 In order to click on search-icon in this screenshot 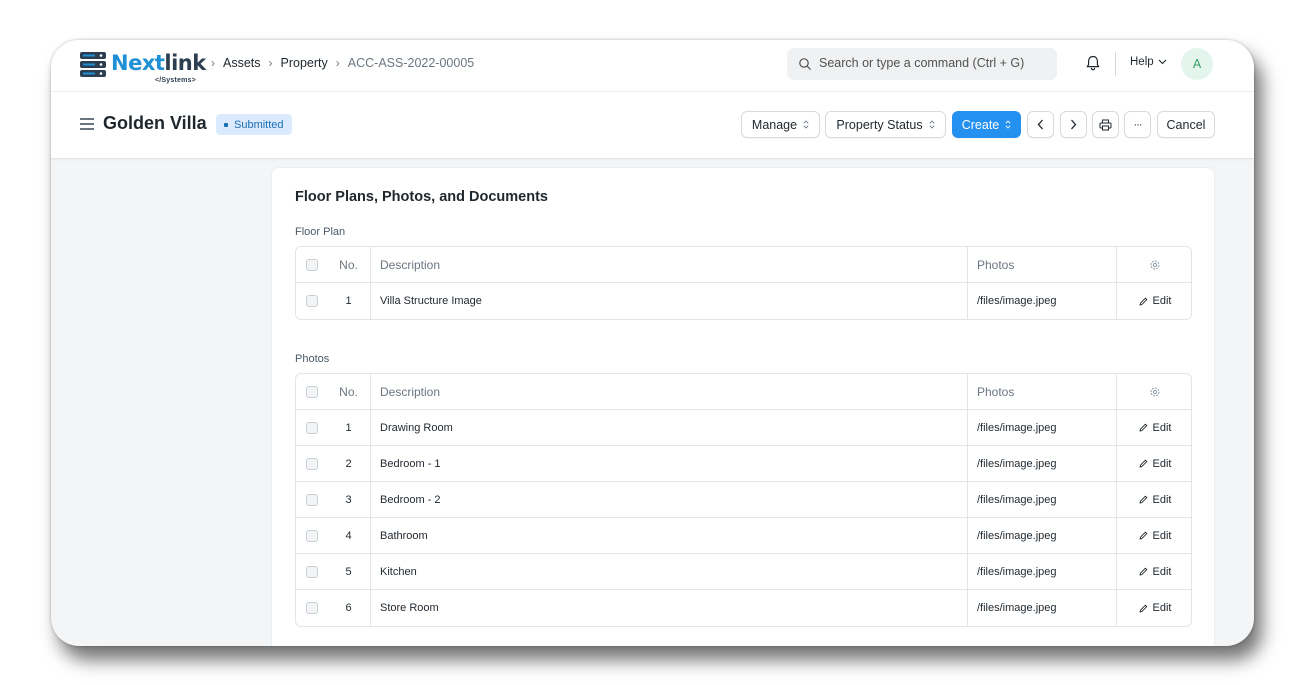, I will do `click(805, 64)`.